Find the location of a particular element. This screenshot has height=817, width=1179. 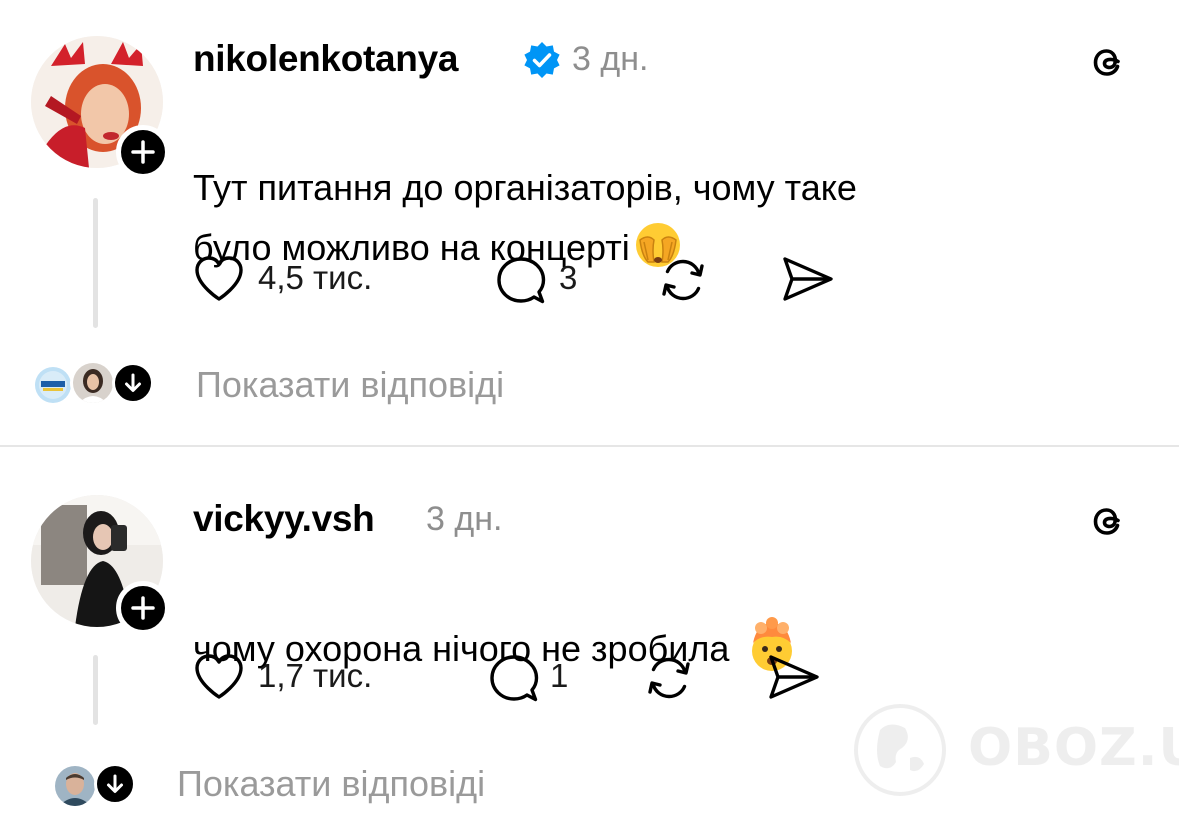

globe-logo-icon is located at coordinates (900, 750).